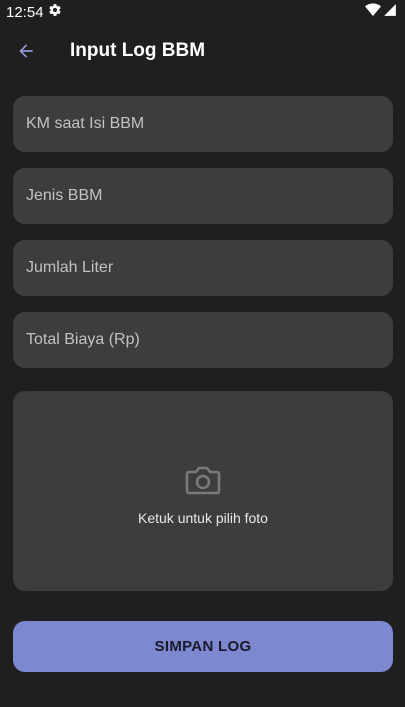 The width and height of the screenshot is (405, 707). I want to click on status-left: 12:54, so click(34, 12).